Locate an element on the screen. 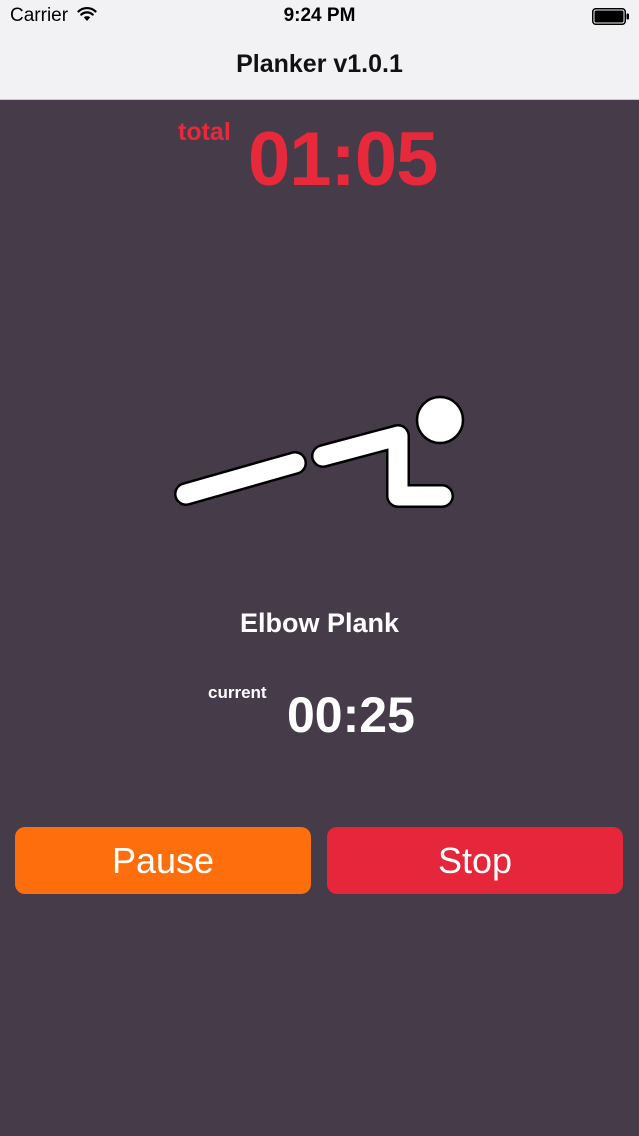 The image size is (639, 1136). navigation-bar: Planker v1.0.1 is located at coordinates (319, 66).